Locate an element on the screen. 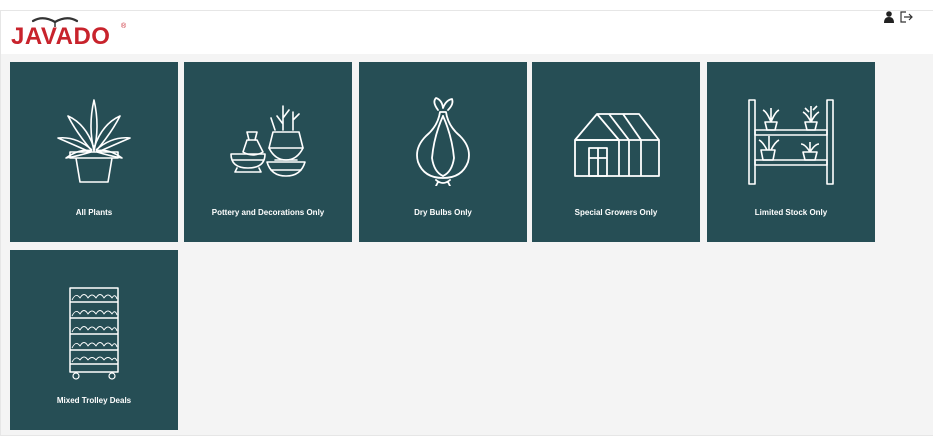 This screenshot has width=937, height=436. category-label: Special Growers Only is located at coordinates (616, 212).